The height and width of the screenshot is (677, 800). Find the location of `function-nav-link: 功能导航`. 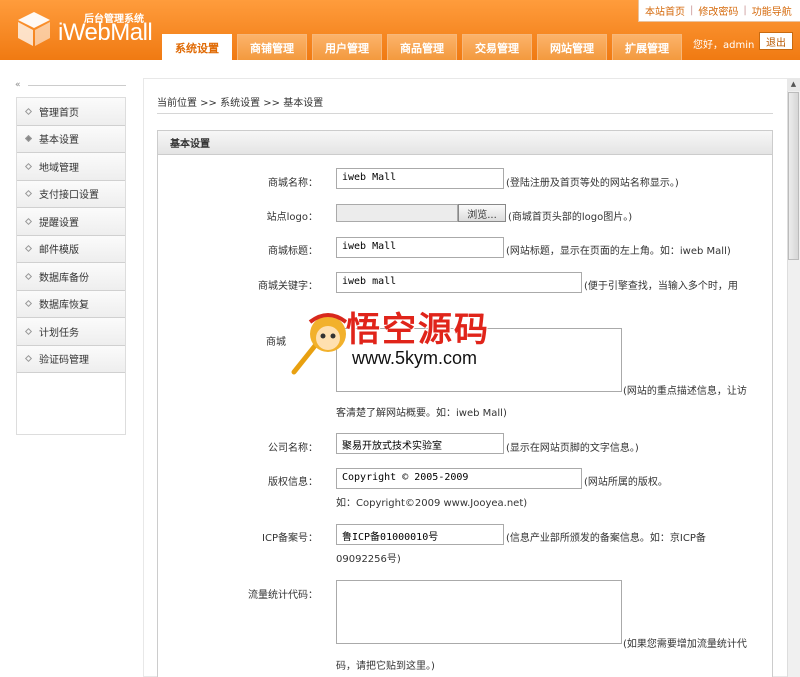

function-nav-link: 功能导航 is located at coordinates (772, 10).